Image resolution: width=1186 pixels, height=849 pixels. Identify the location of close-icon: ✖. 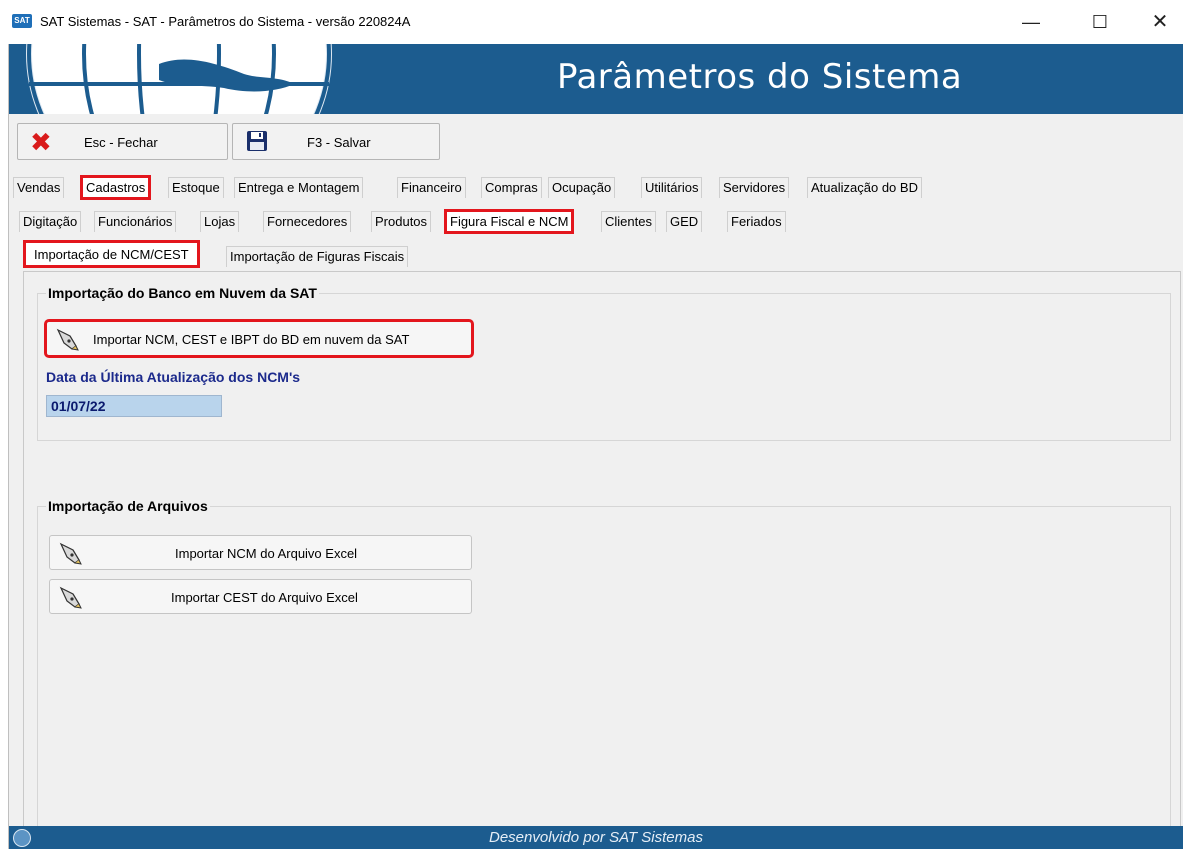
(41, 142).